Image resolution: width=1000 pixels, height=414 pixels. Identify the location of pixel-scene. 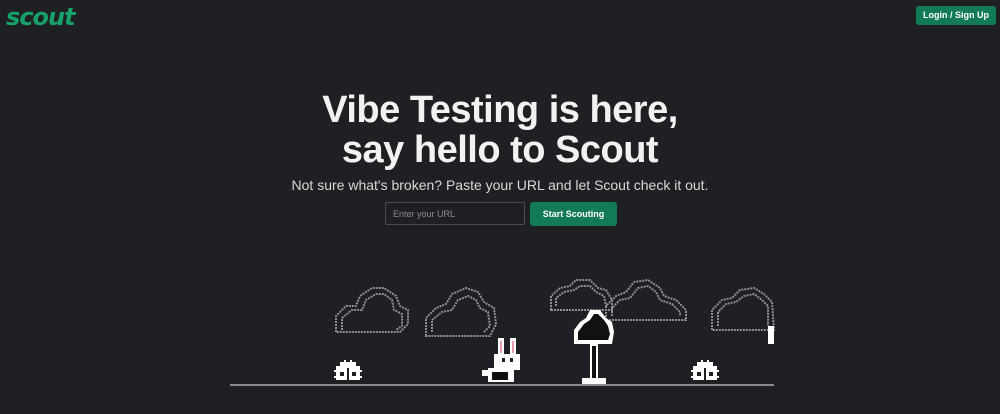
(503, 332).